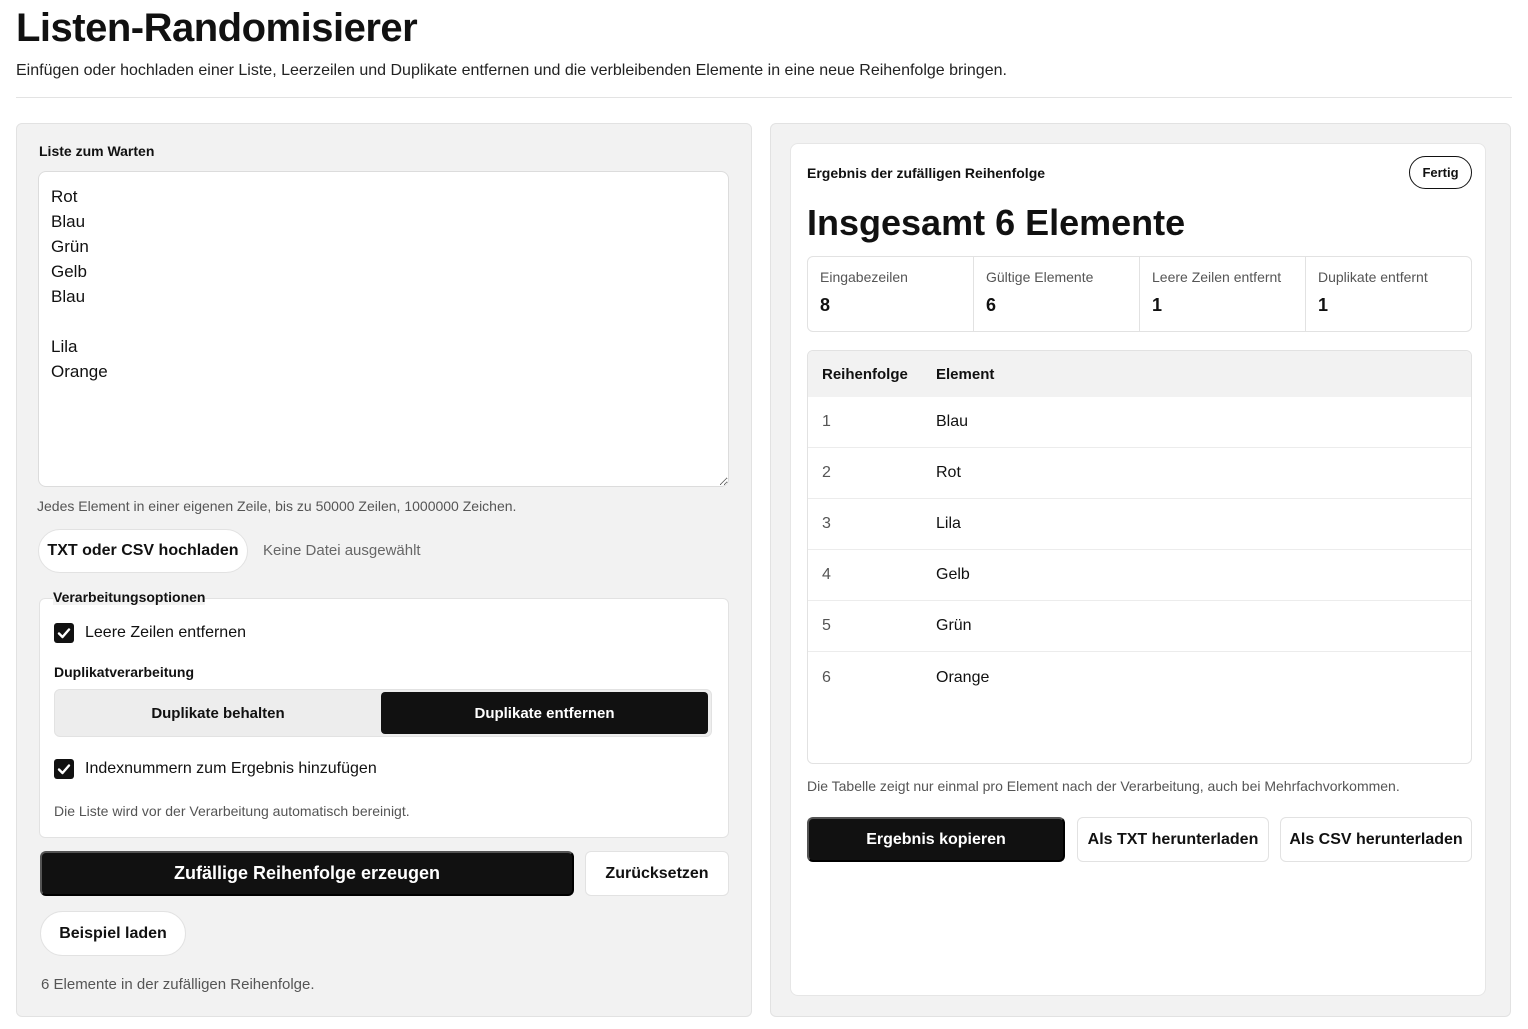 This screenshot has height=1029, width=1528. I want to click on column-header-element: Element, so click(965, 374).